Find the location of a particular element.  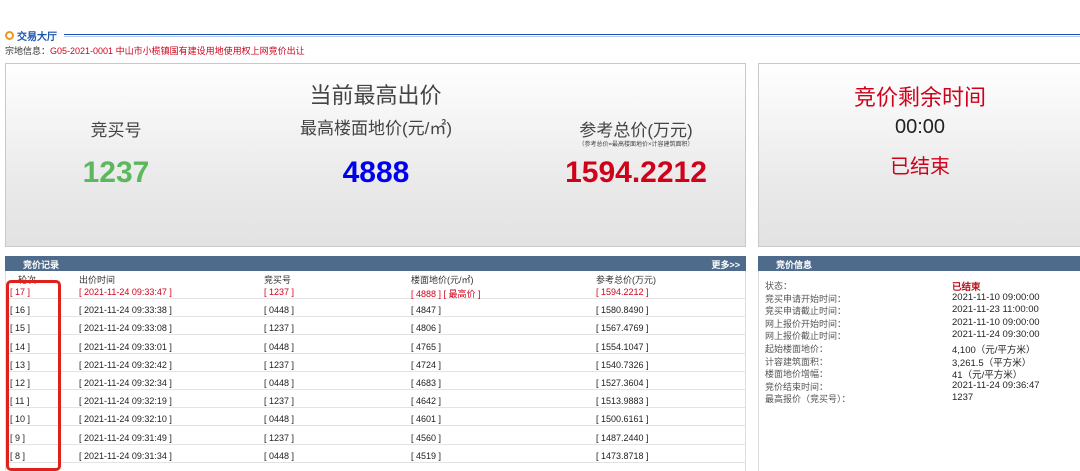

bid-info-header: 竞价信息 is located at coordinates (919, 263).